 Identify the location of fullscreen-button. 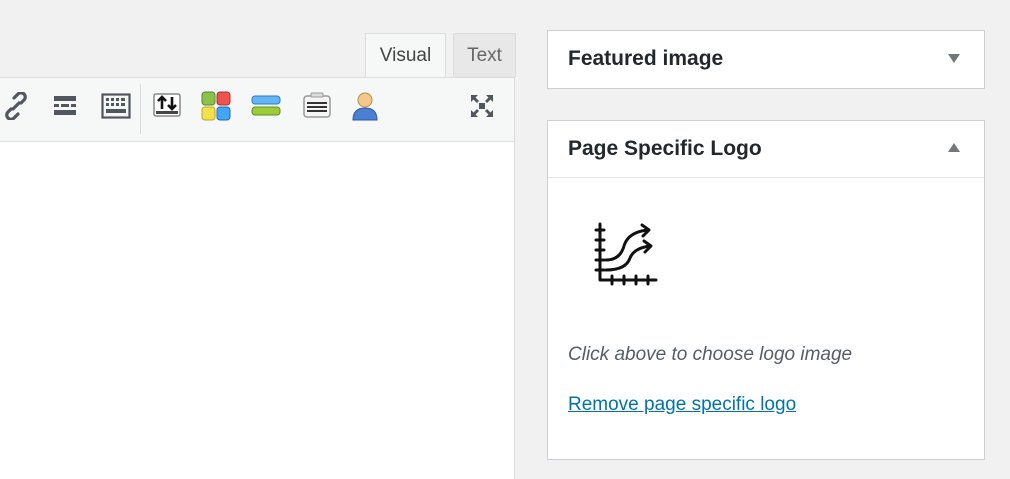
(482, 108).